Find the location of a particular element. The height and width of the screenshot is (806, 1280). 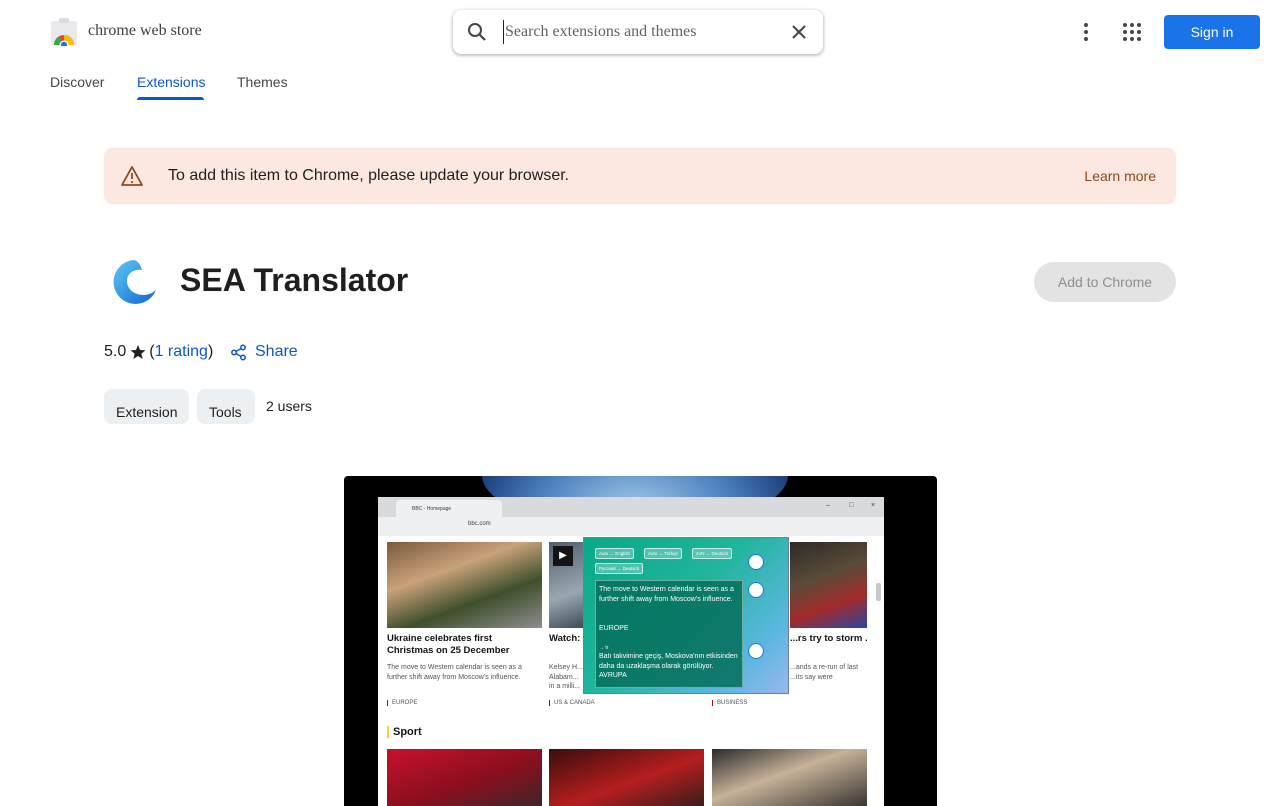

warning-icon is located at coordinates (132, 176).